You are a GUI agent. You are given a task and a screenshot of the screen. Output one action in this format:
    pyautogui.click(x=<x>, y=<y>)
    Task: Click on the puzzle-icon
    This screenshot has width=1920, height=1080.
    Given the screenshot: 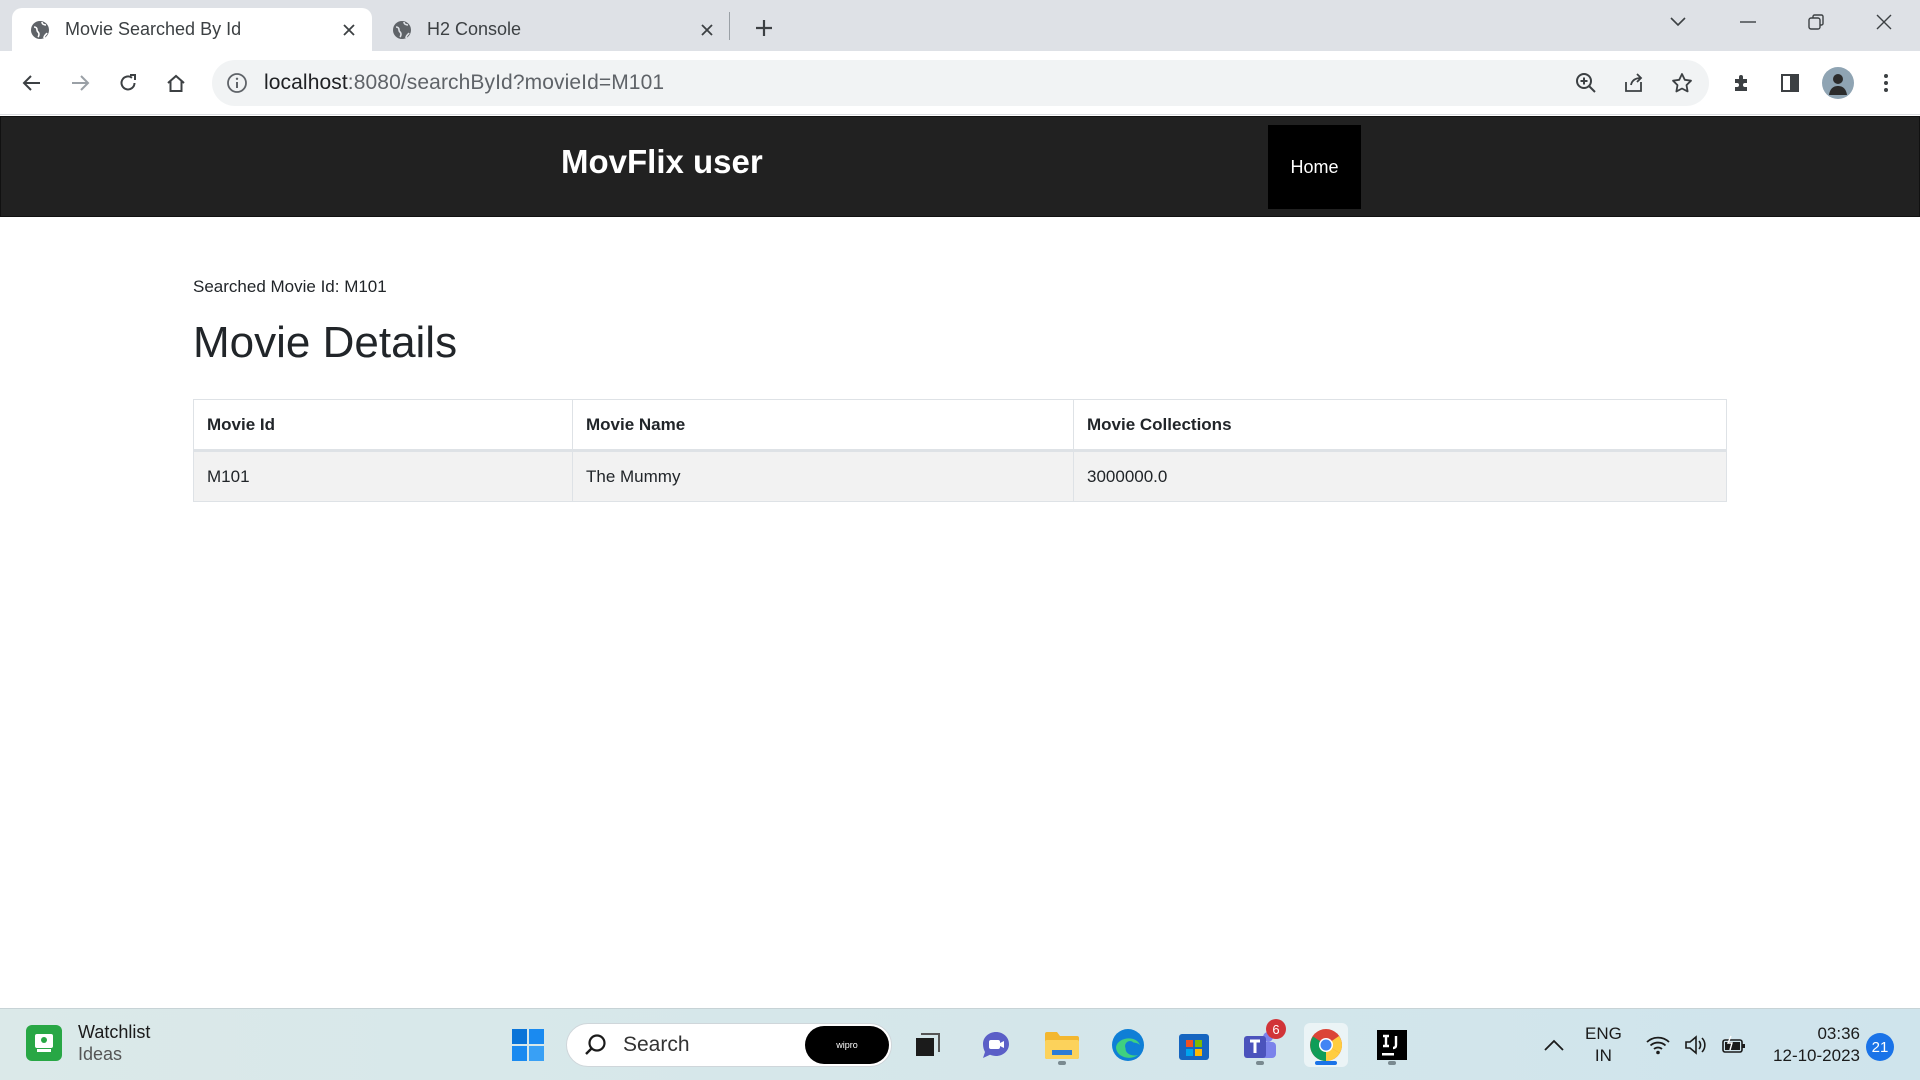 What is the action you would take?
    pyautogui.click(x=1741, y=83)
    